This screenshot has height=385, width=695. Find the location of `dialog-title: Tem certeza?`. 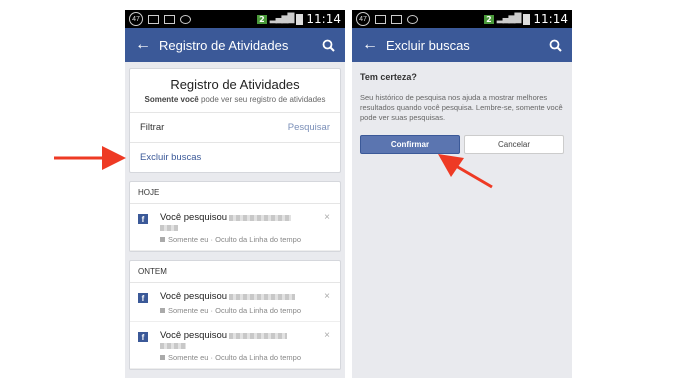

dialog-title: Tem certeza? is located at coordinates (388, 77).